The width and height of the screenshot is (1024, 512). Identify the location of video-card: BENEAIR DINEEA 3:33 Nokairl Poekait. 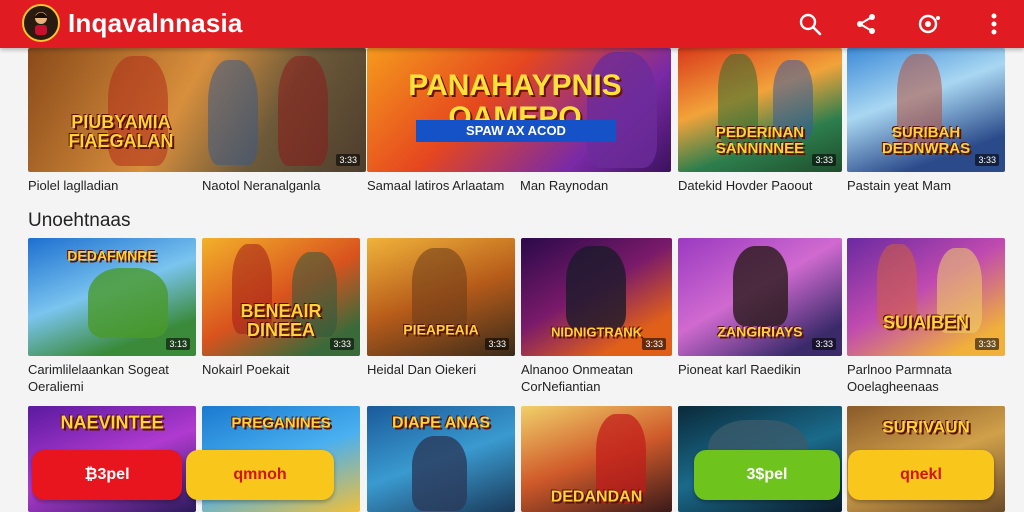
(281, 318).